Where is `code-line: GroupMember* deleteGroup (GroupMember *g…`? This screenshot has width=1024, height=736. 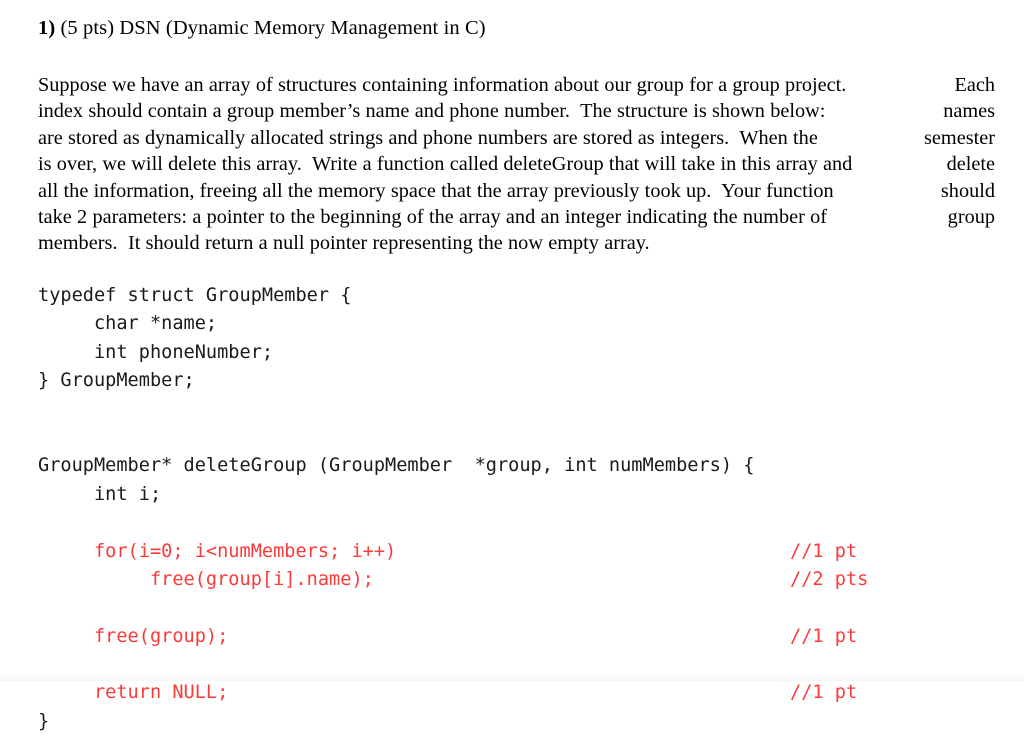
code-line: GroupMember* deleteGroup (GroupMember *g… is located at coordinates (518, 466).